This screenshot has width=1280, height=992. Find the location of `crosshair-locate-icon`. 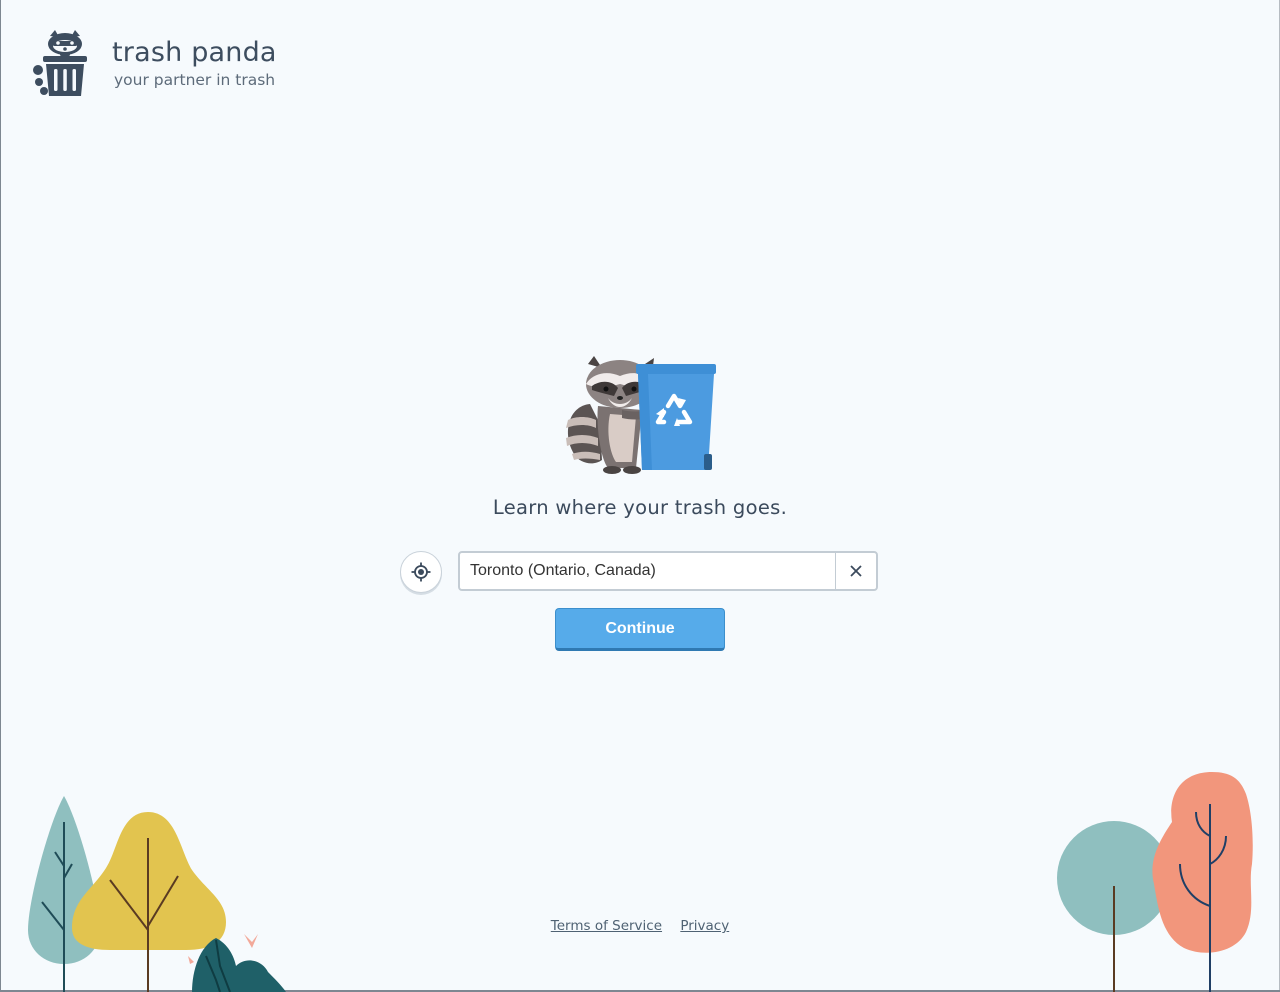

crosshair-locate-icon is located at coordinates (421, 572).